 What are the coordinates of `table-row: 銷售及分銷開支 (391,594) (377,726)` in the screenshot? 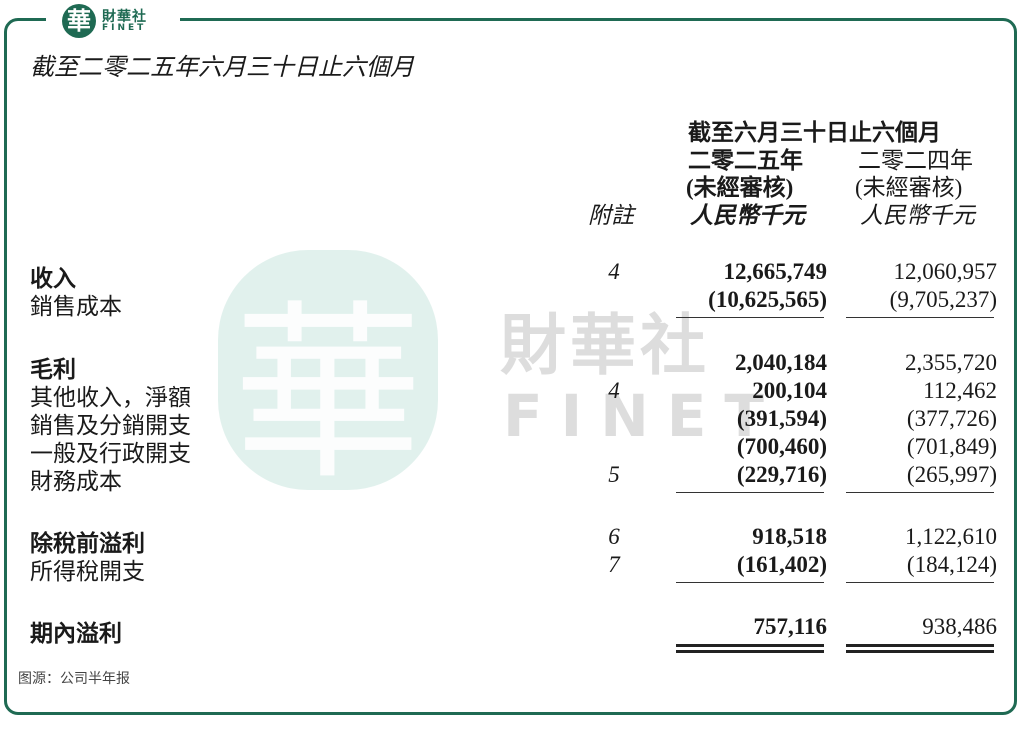 It's located at (512, 422).